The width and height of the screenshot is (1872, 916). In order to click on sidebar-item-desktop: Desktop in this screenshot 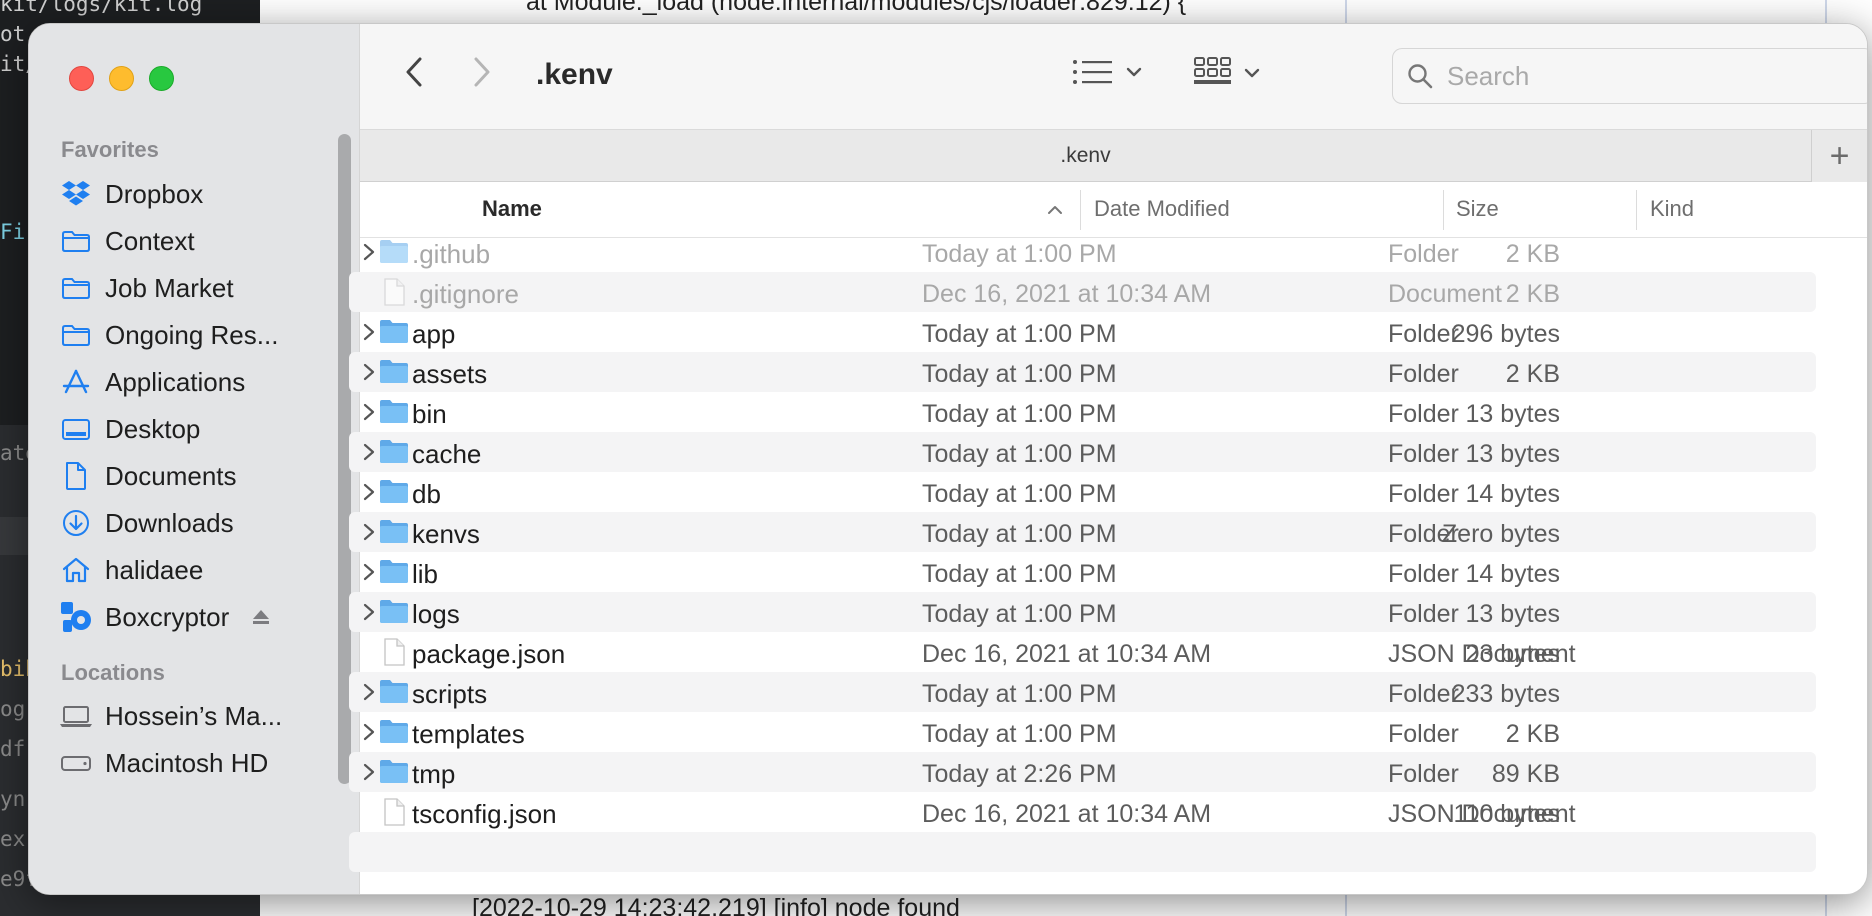, I will do `click(196, 429)`.